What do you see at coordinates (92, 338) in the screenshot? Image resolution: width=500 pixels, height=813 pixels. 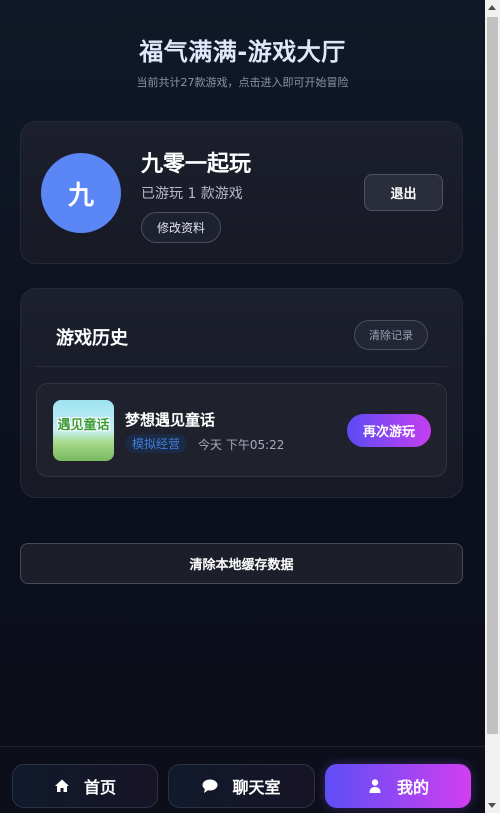 I see `history-title: 游戏历史` at bounding box center [92, 338].